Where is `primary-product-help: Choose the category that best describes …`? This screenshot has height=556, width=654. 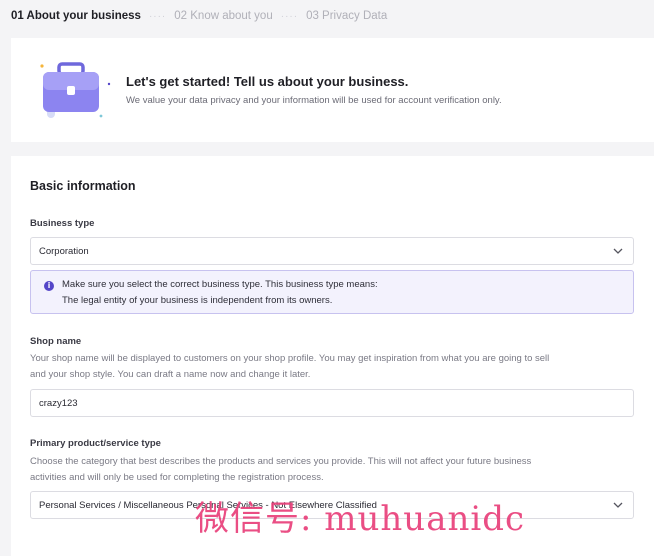
primary-product-help: Choose the category that best describes … is located at coordinates (332, 470).